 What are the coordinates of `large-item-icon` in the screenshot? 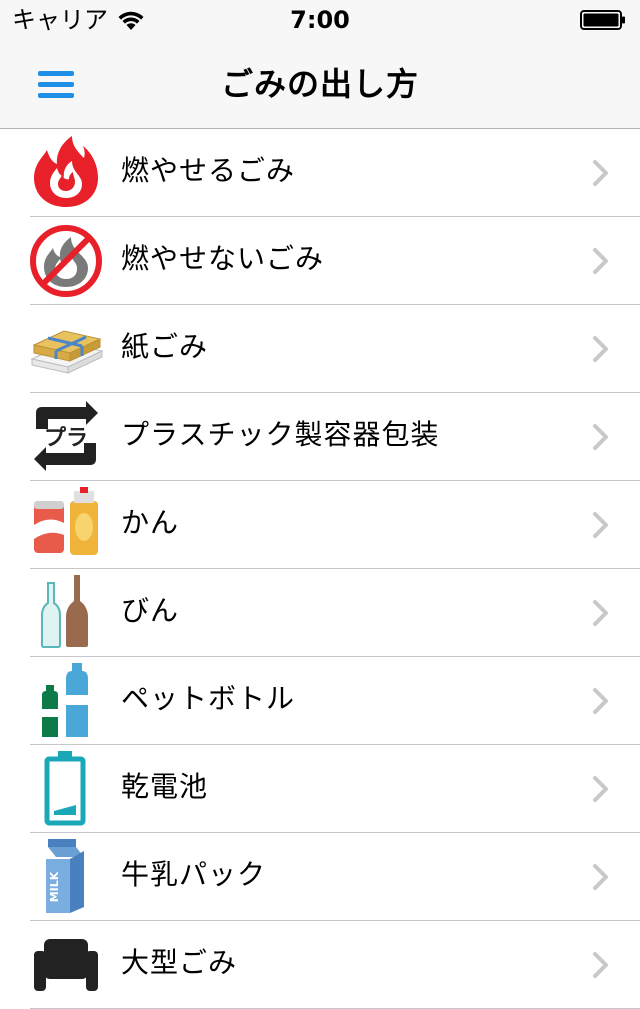 It's located at (66, 964).